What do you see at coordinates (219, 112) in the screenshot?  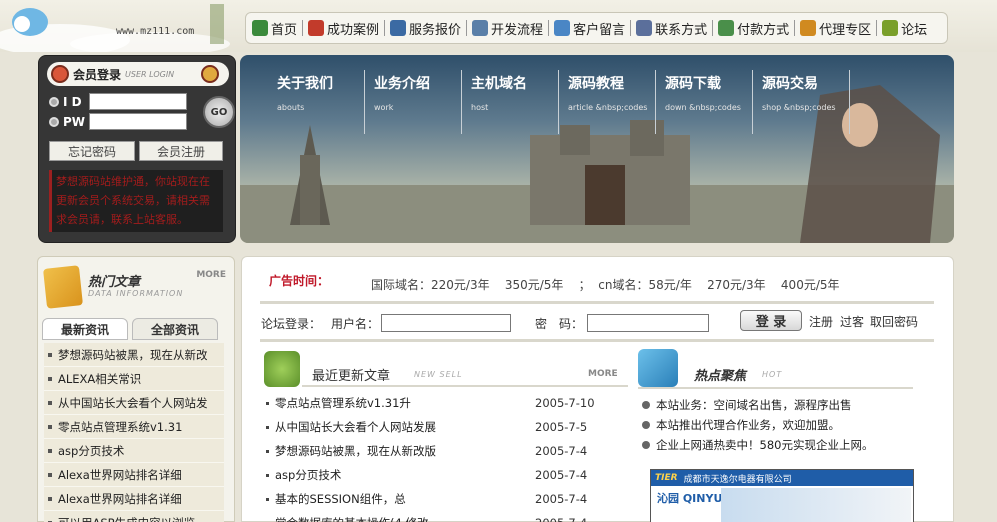 I see `go-button: GO` at bounding box center [219, 112].